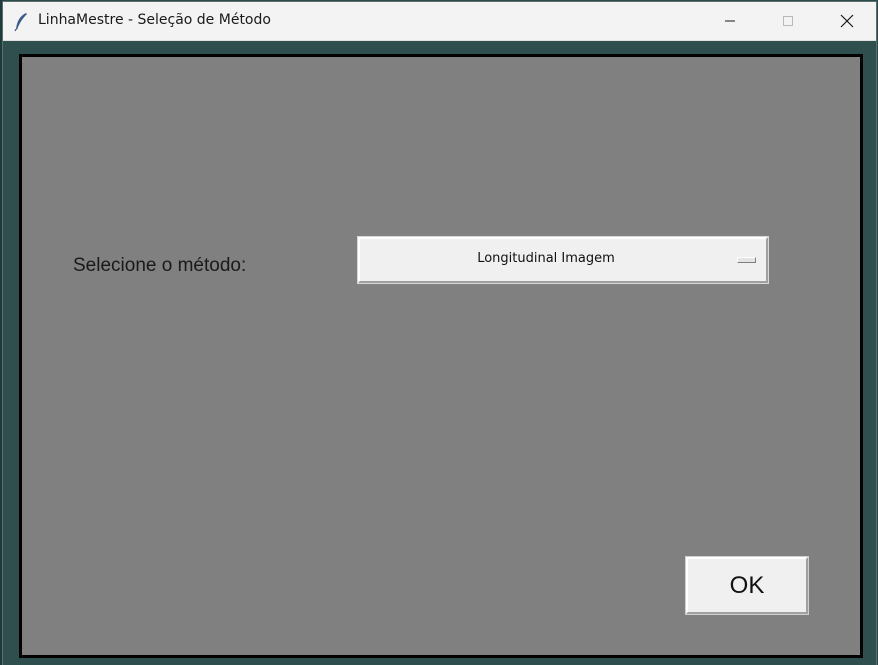  I want to click on feather-icon, so click(21, 22).